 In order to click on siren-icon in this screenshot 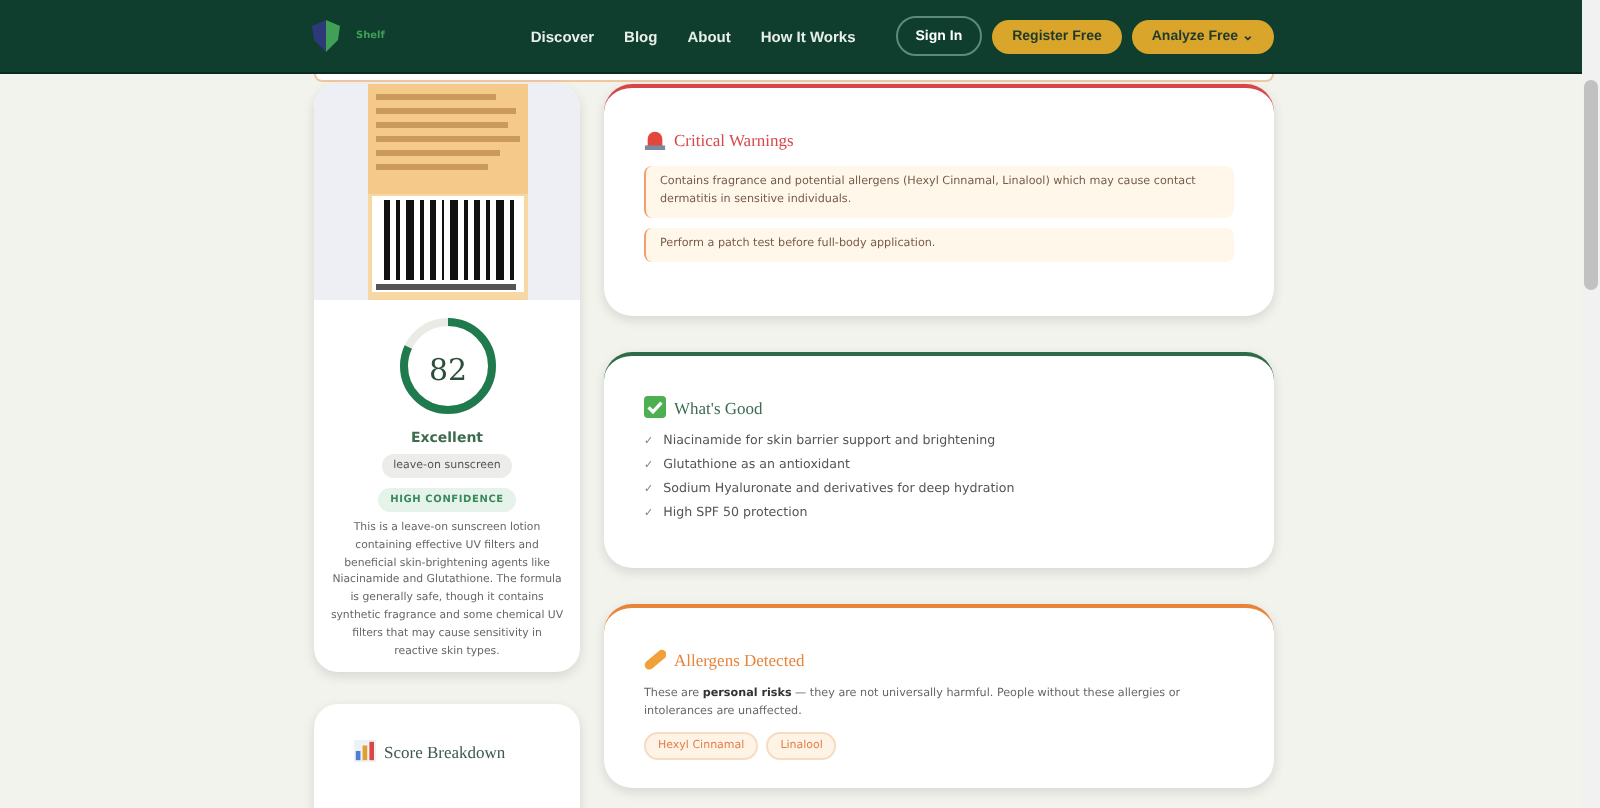, I will do `click(655, 139)`.